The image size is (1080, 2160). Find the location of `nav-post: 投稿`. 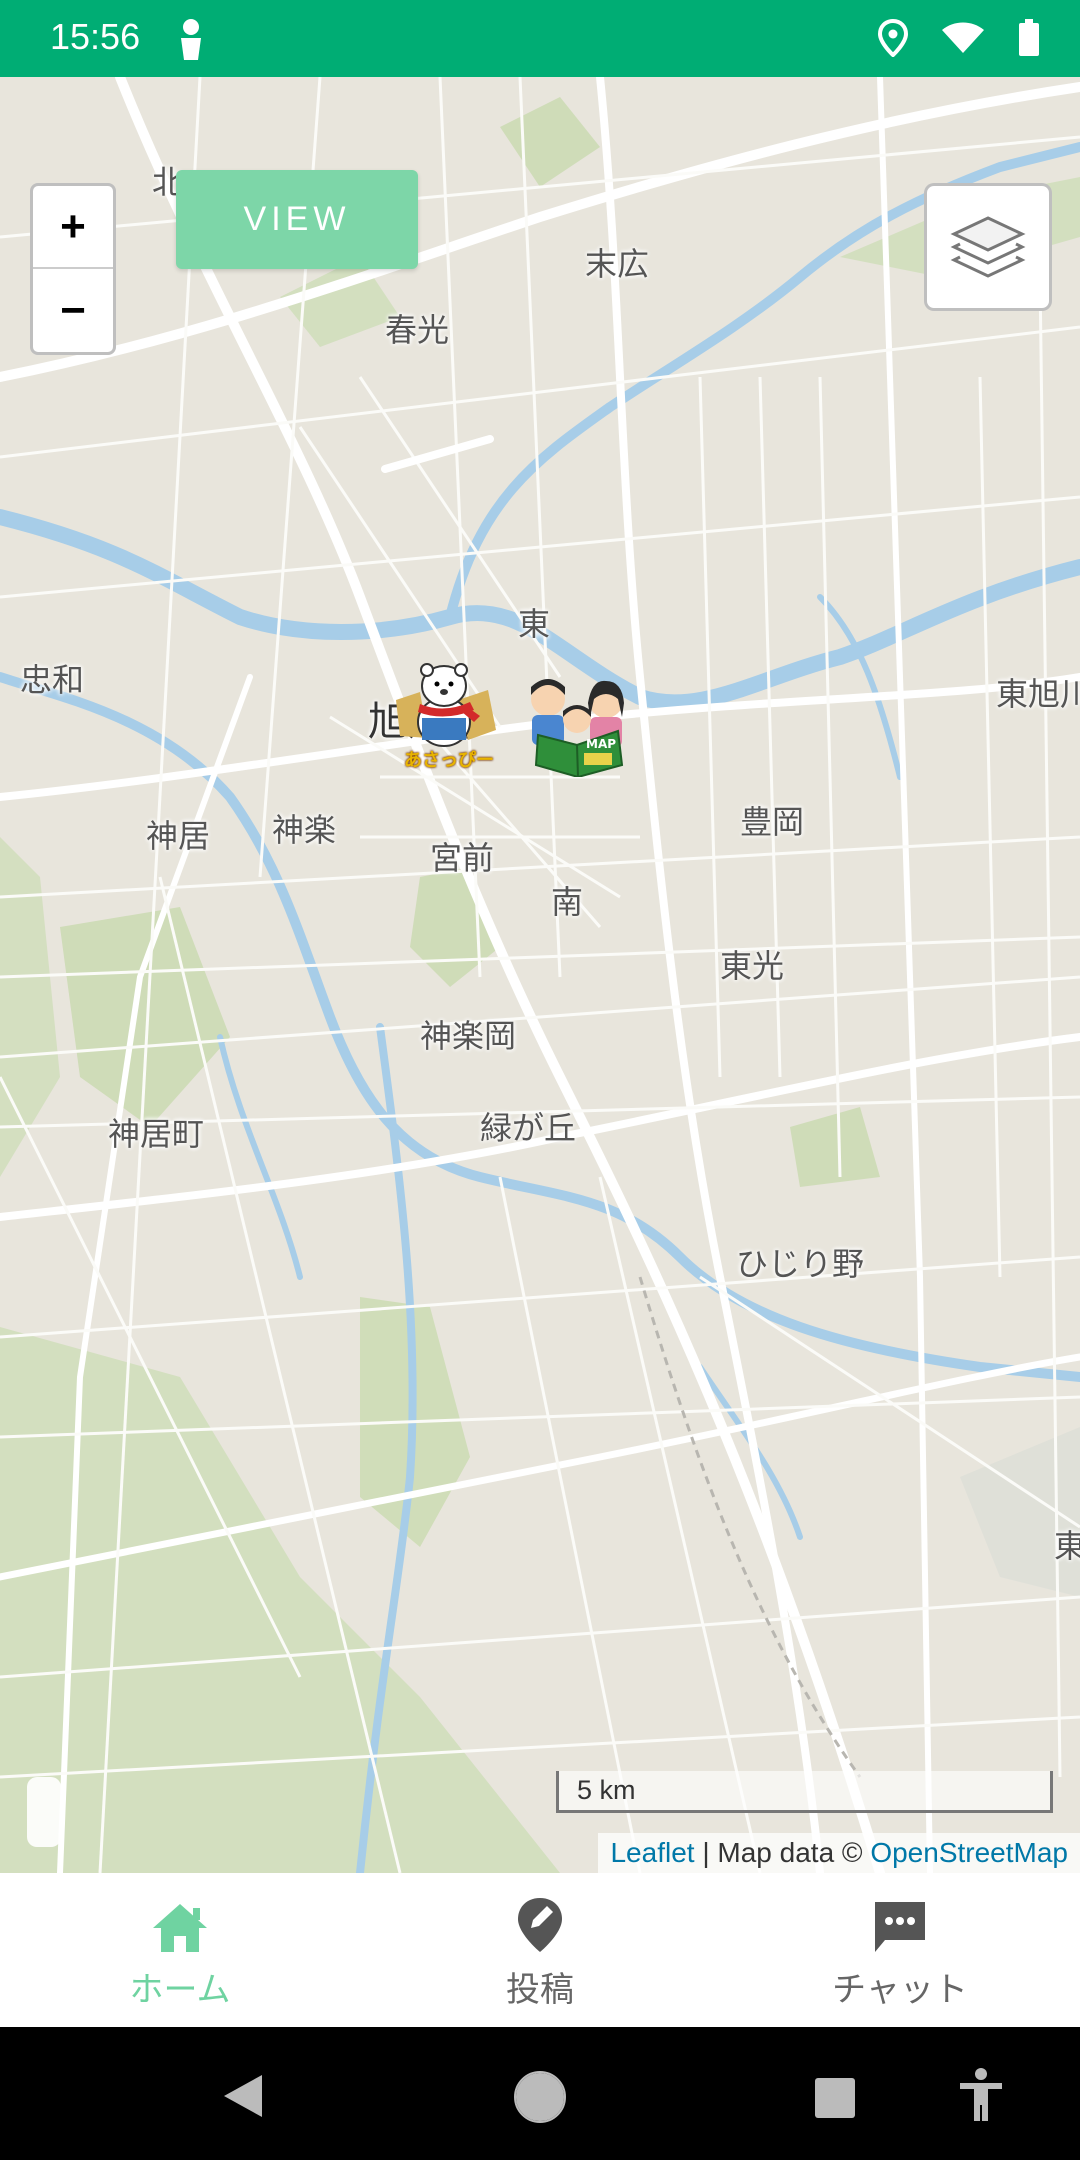

nav-post: 投稿 is located at coordinates (540, 1950).